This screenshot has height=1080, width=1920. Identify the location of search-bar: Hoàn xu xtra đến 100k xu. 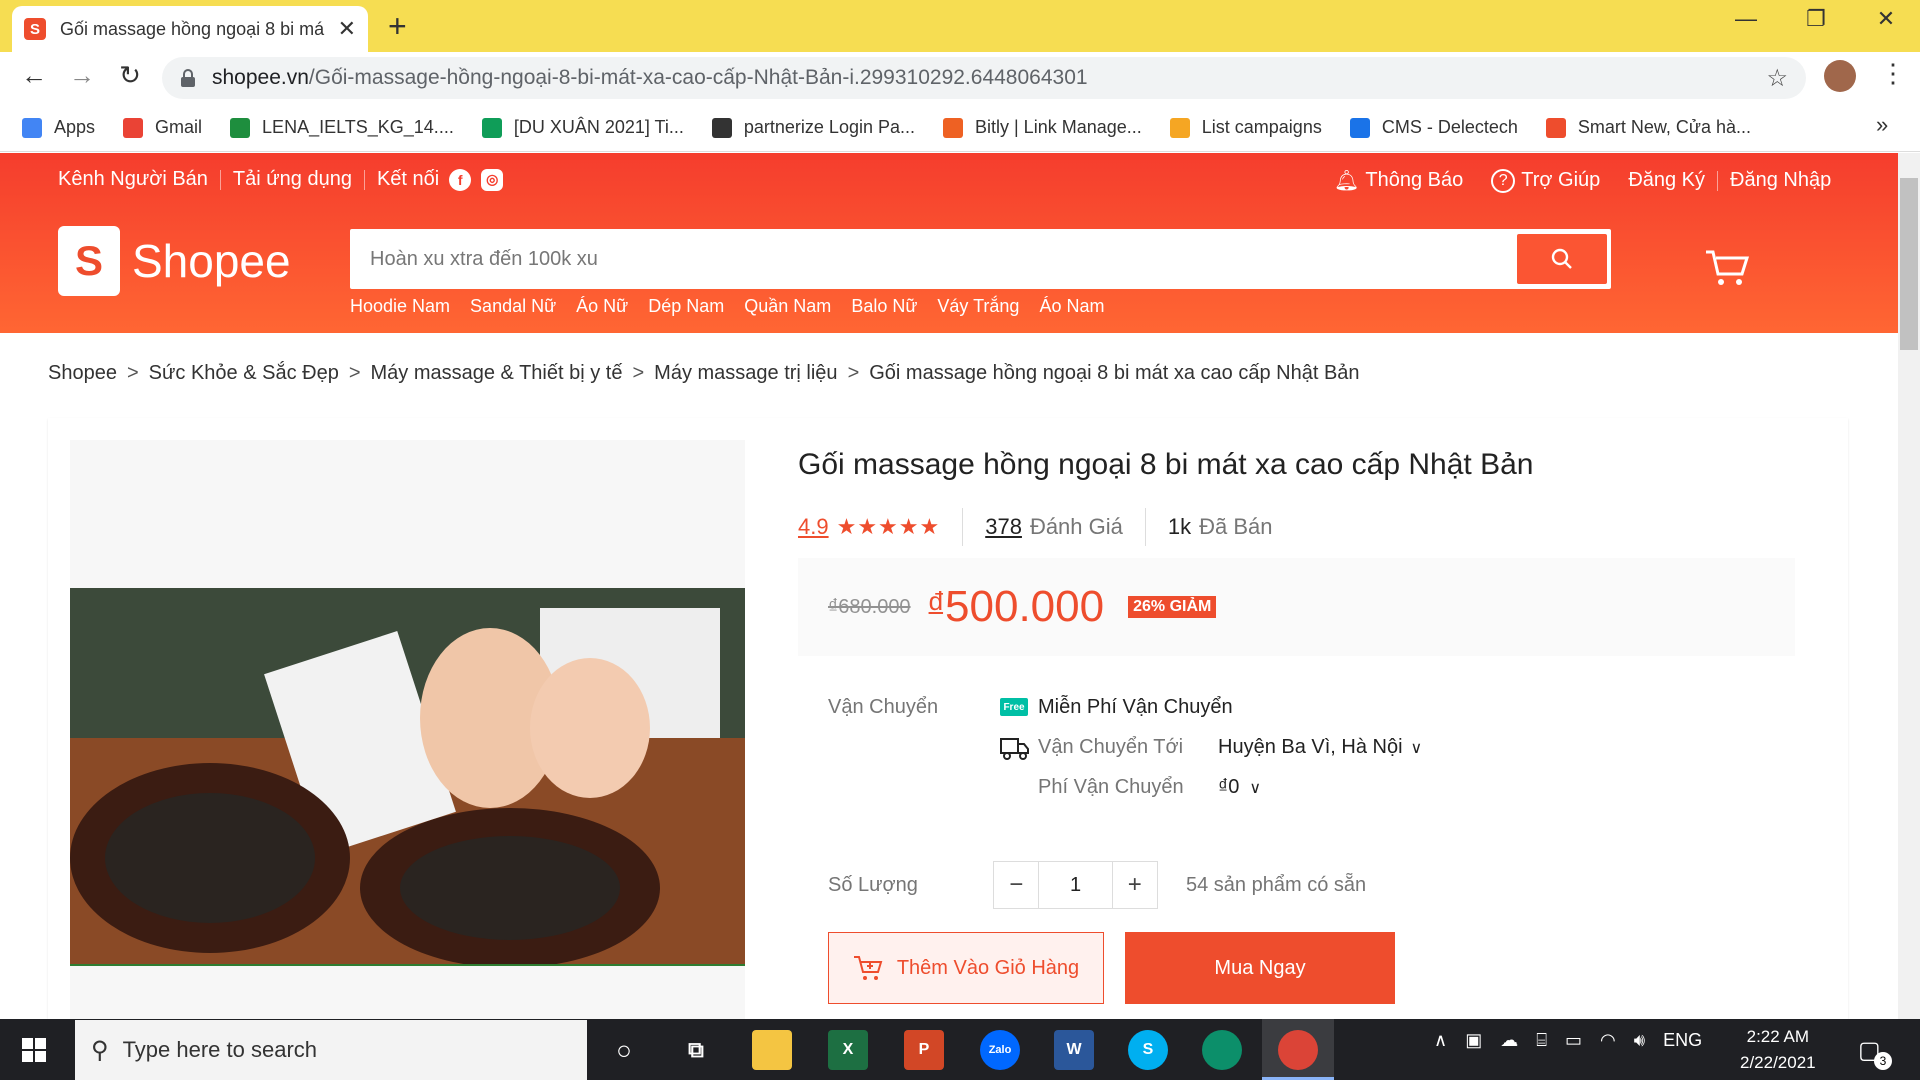
(980, 259).